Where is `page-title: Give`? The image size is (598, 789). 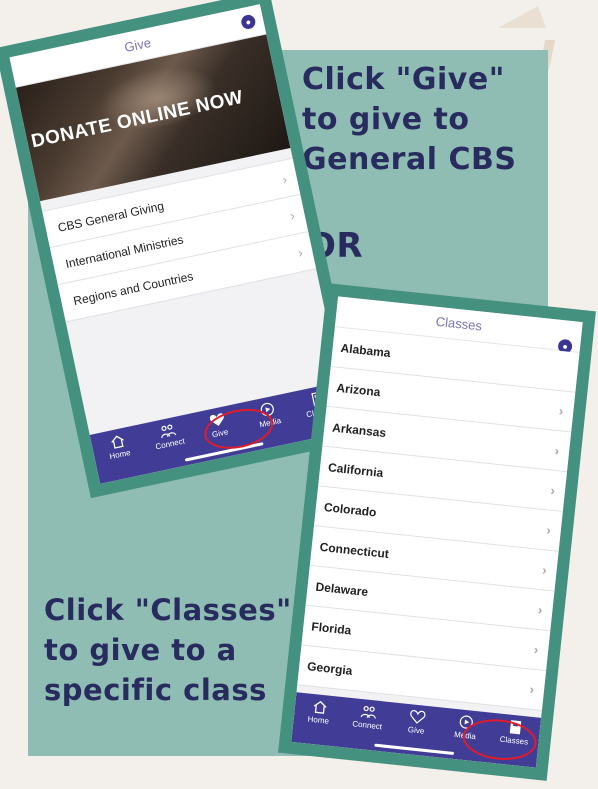
page-title: Give is located at coordinates (138, 45).